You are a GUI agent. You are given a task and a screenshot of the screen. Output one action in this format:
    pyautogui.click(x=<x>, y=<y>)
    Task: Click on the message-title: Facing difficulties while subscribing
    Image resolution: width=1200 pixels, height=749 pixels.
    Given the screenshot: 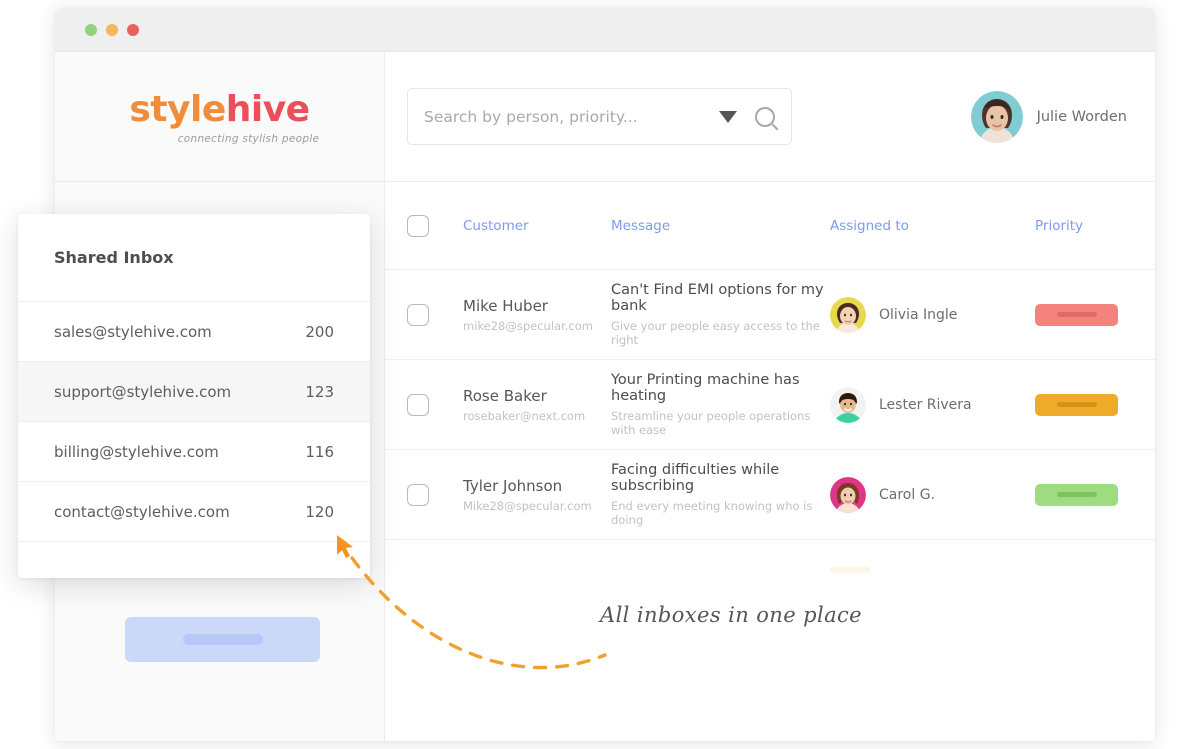 What is the action you would take?
    pyautogui.click(x=695, y=478)
    